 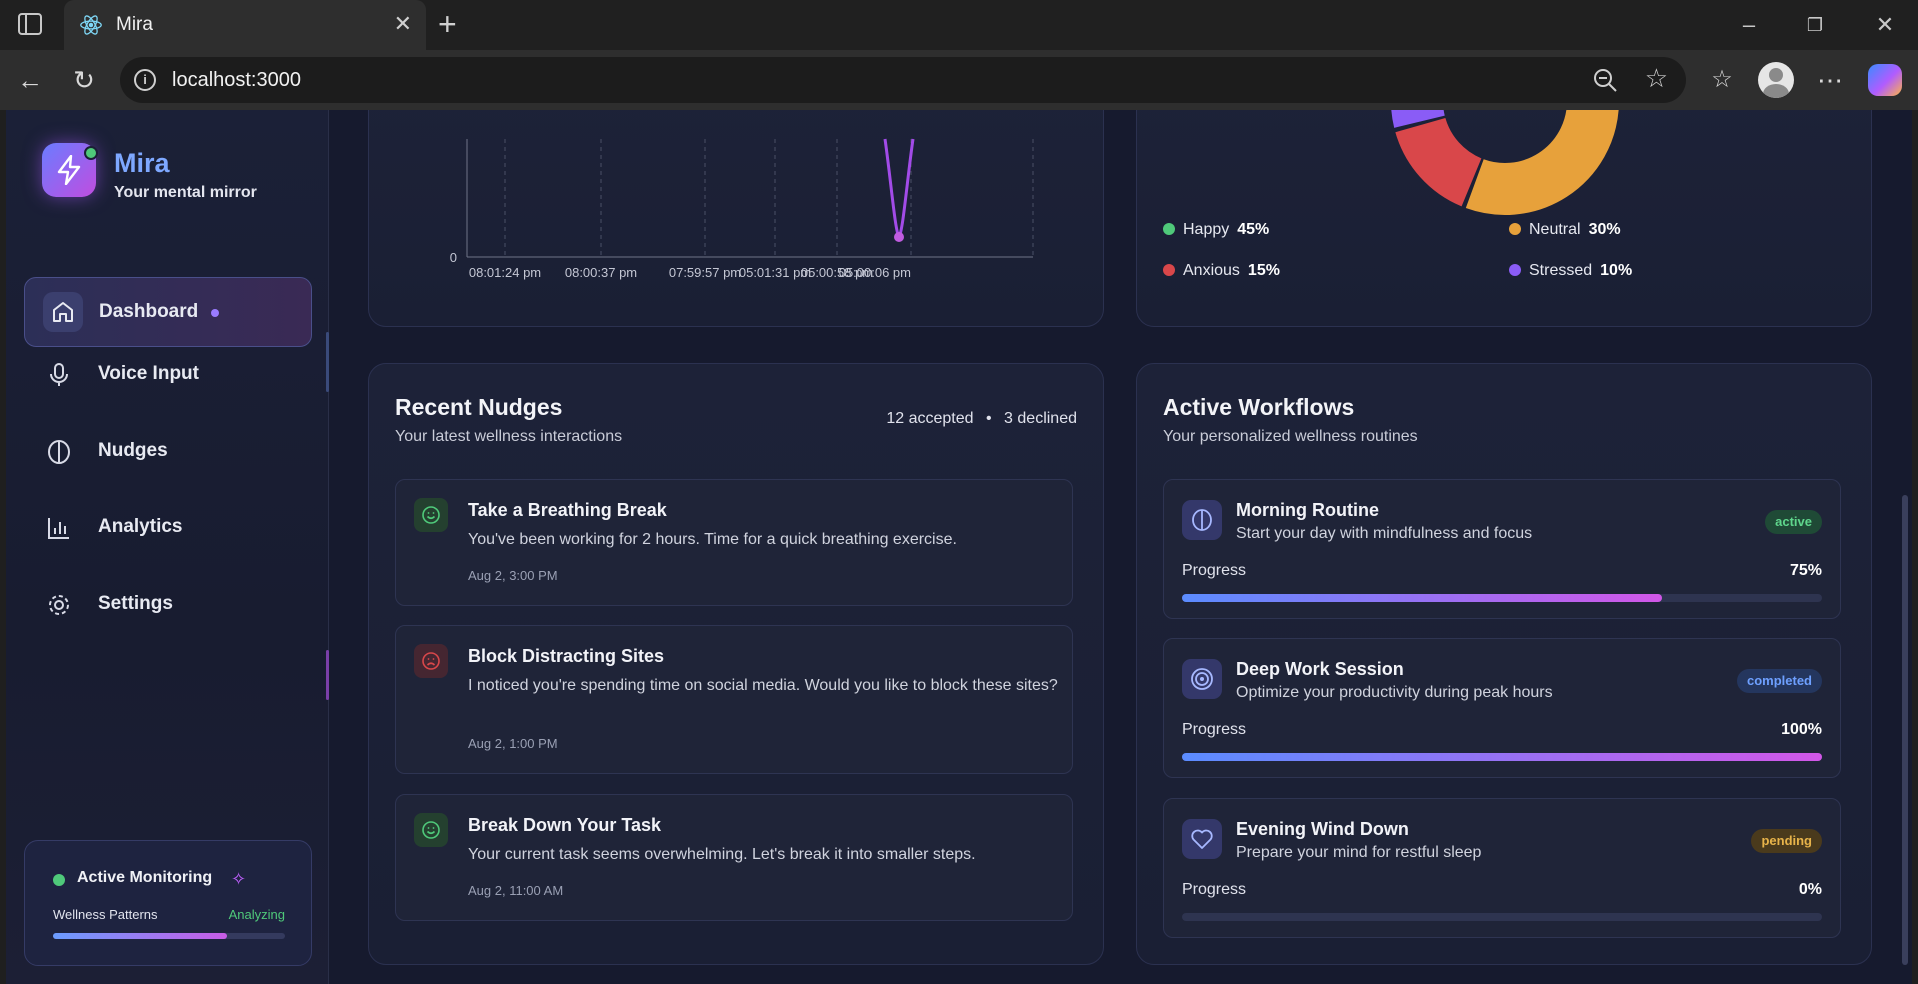 What do you see at coordinates (149, 311) in the screenshot?
I see `sidebar-item-label: Dashboard` at bounding box center [149, 311].